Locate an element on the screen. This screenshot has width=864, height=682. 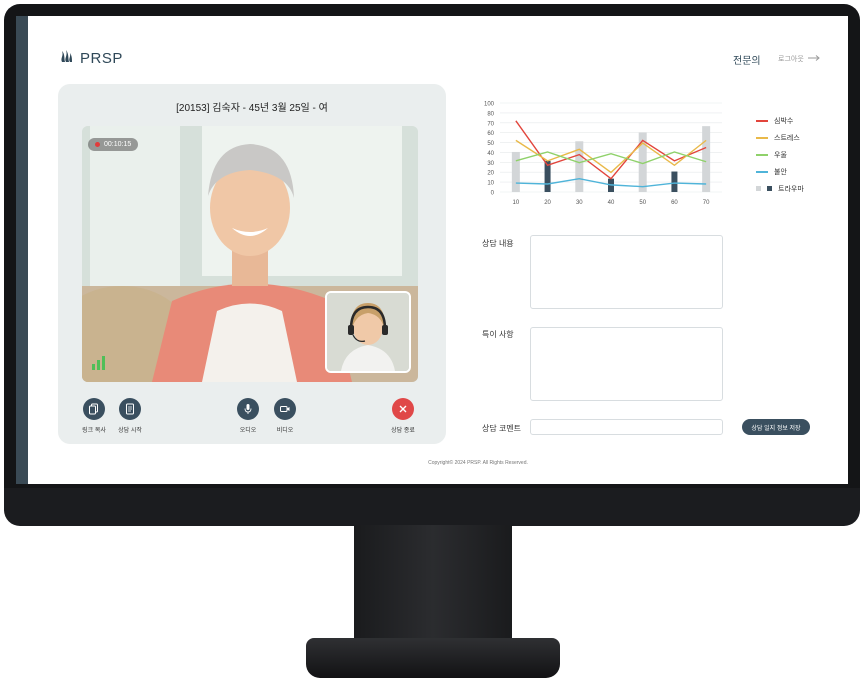
comment-label: 상담 코멘트 is located at coordinates (502, 428).